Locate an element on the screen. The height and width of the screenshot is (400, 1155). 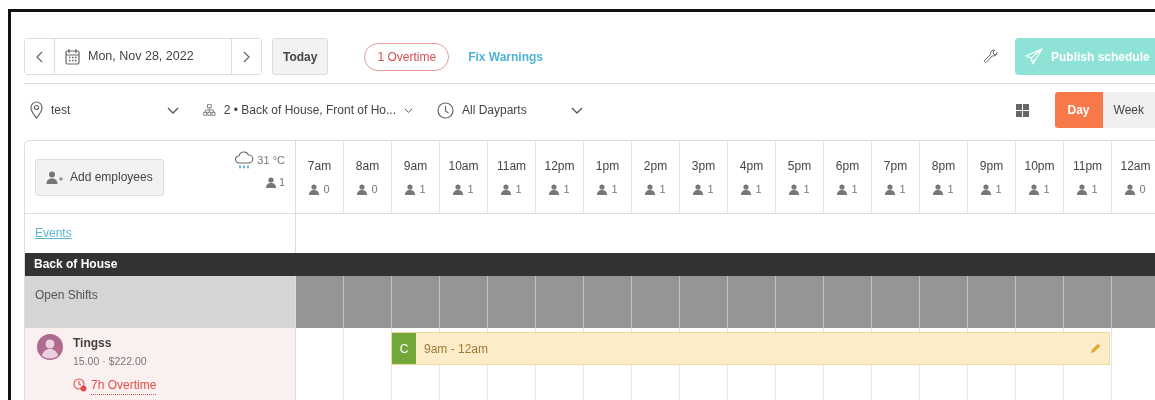
rain-cloud-icon is located at coordinates (244, 160).